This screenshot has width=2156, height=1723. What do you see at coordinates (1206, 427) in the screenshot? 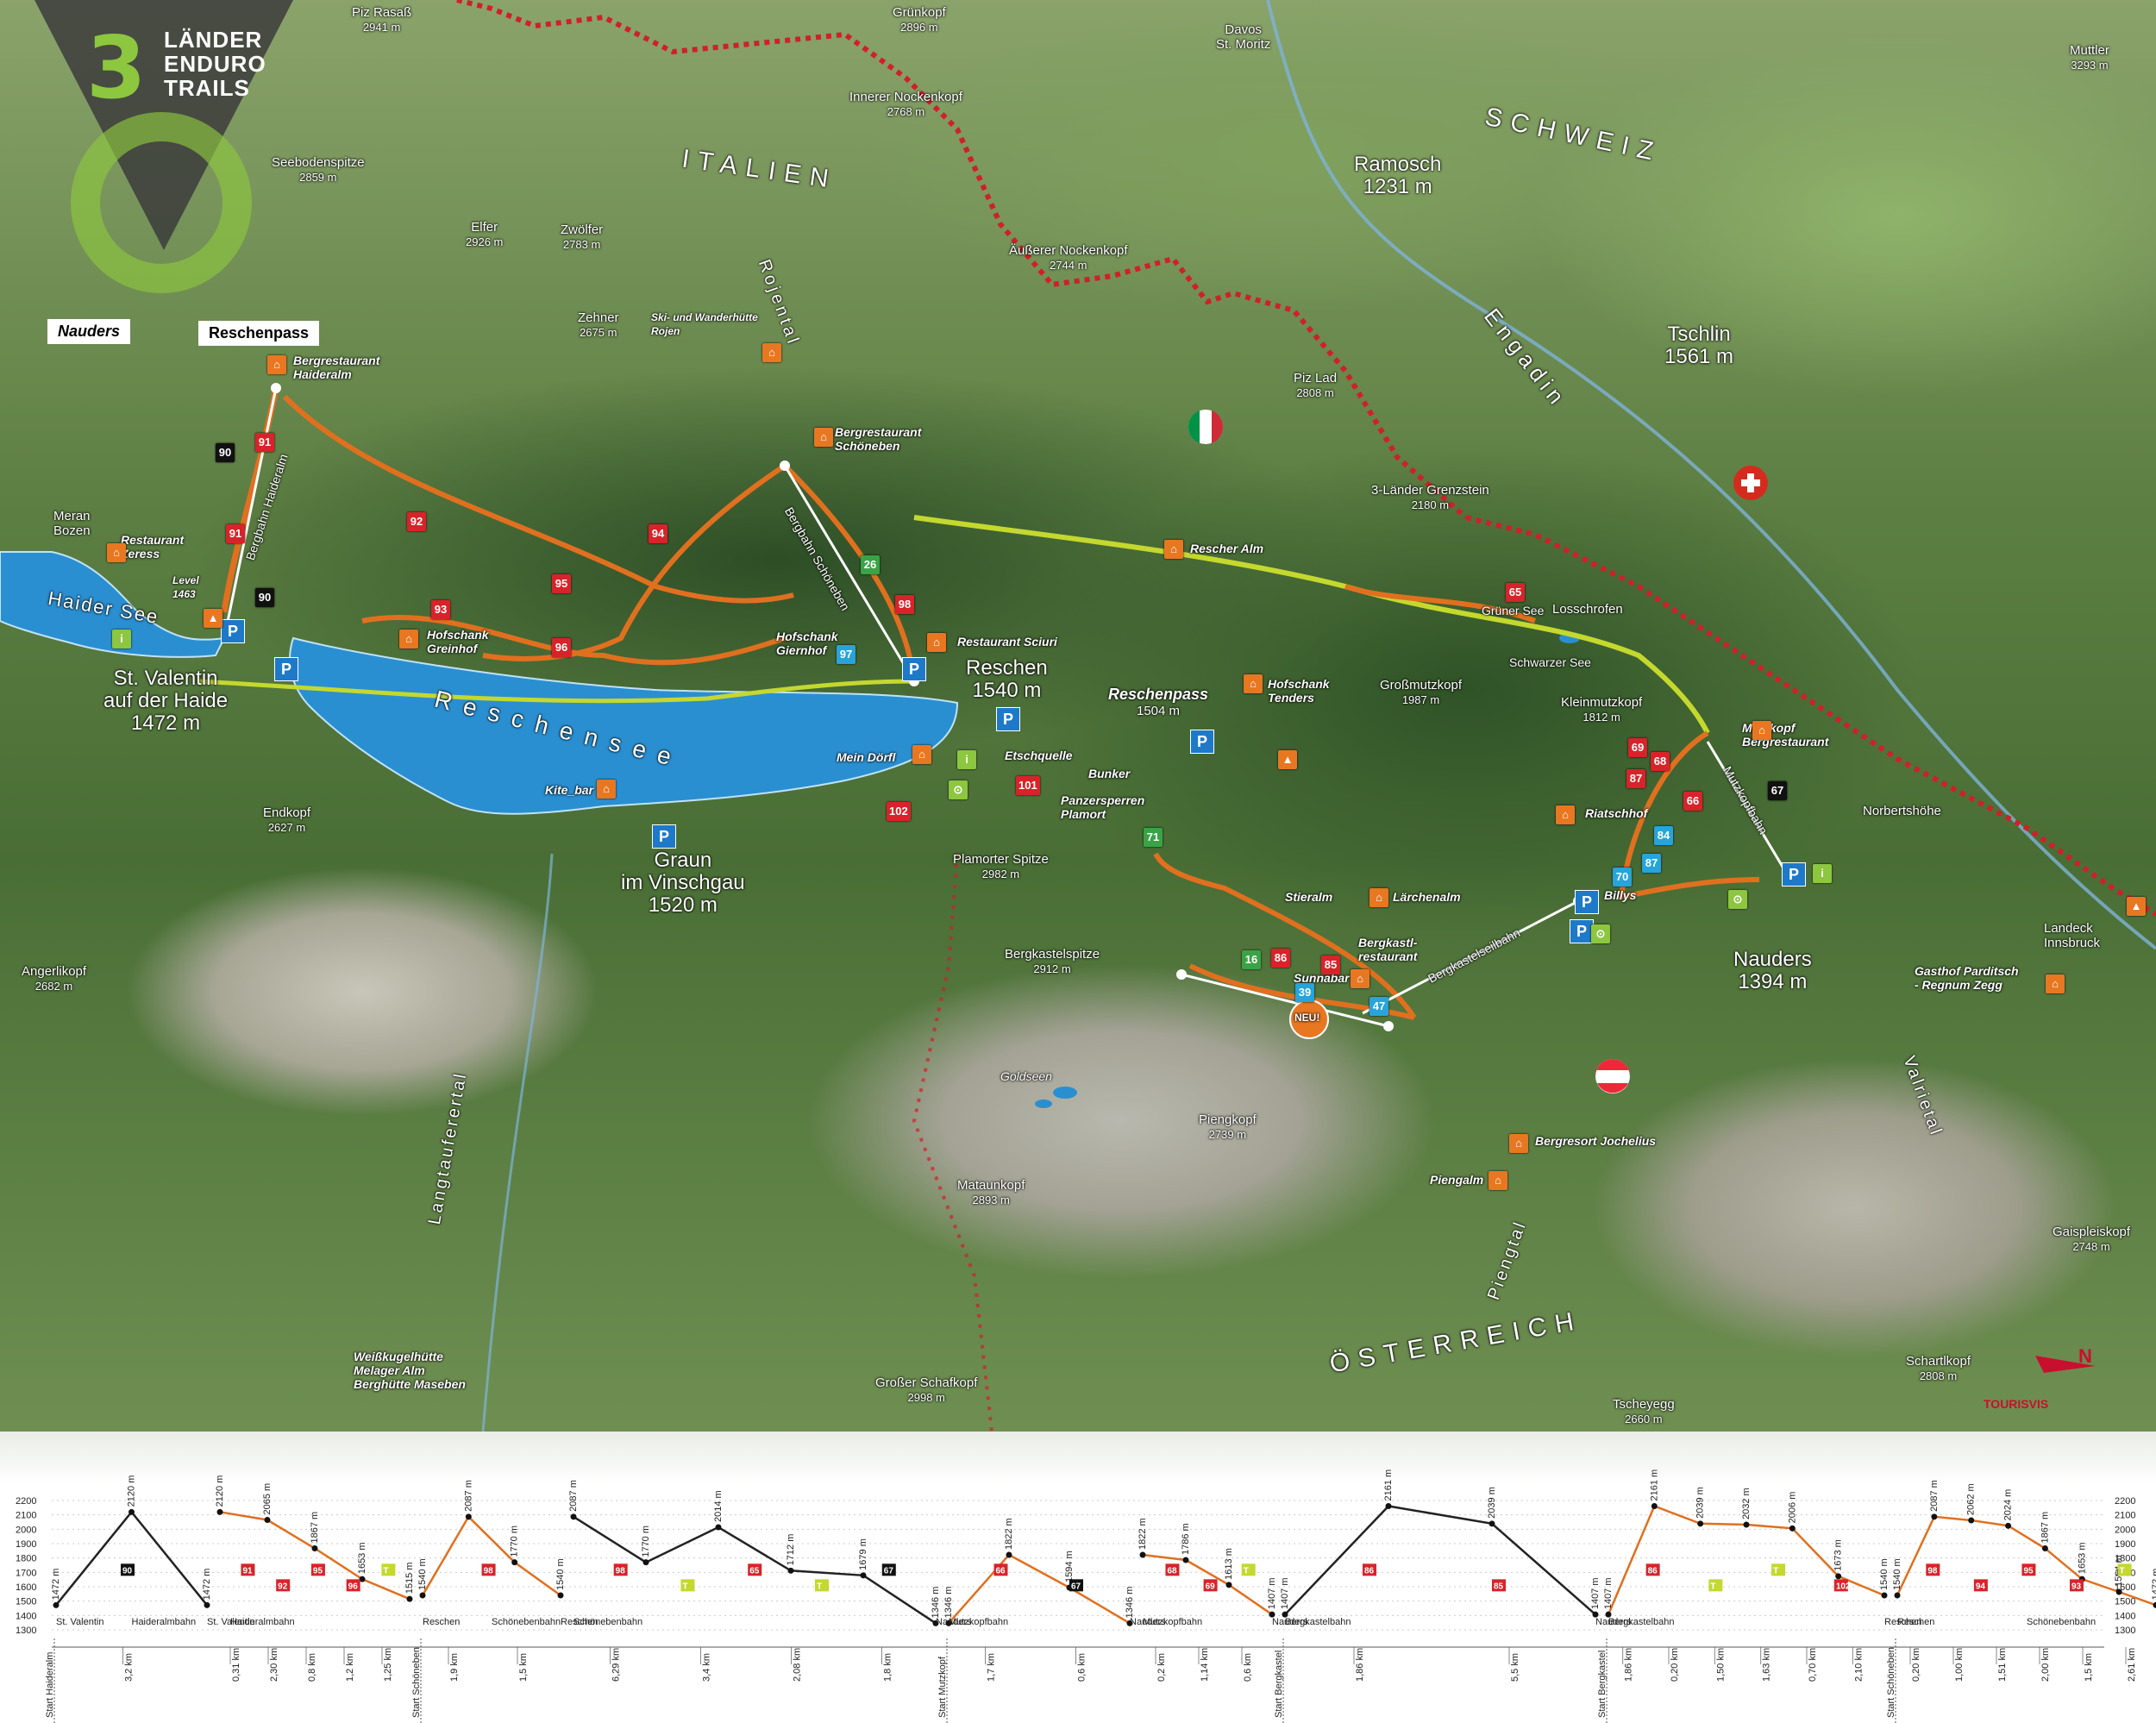
I see `italy-flag-icon` at bounding box center [1206, 427].